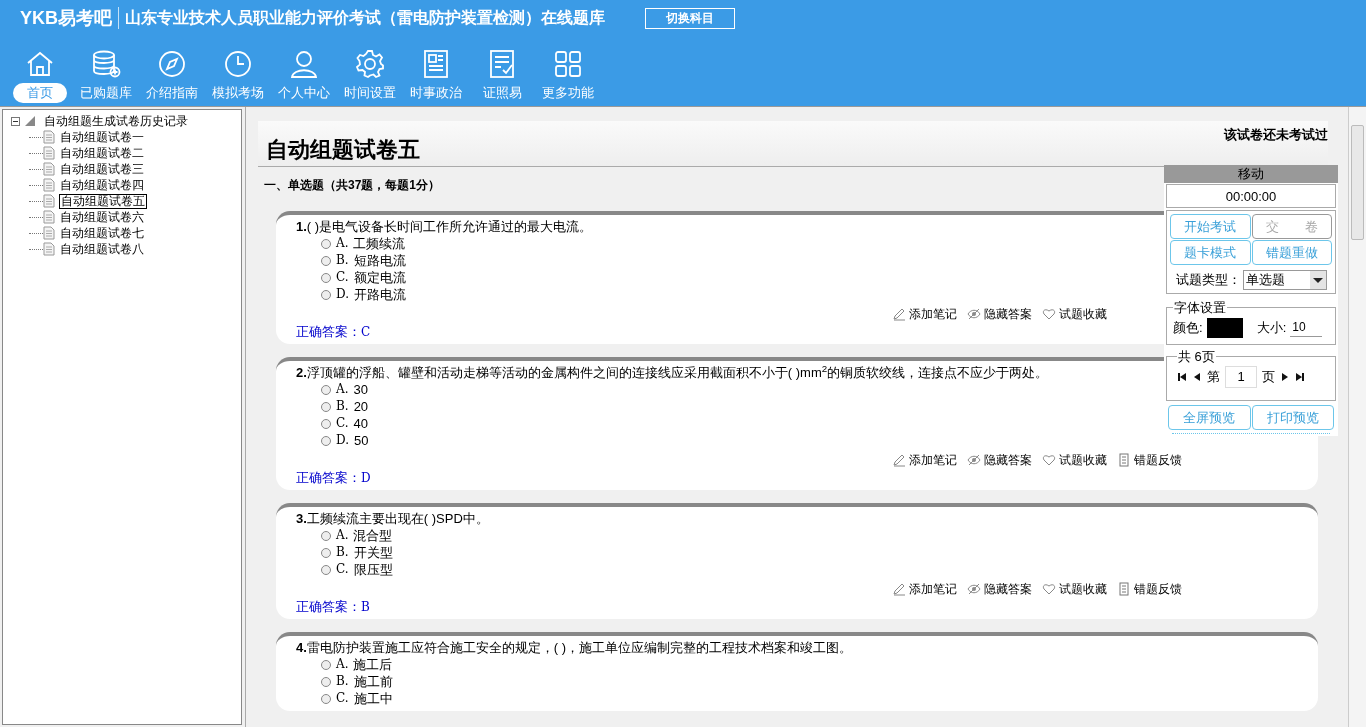 Image resolution: width=1366 pixels, height=727 pixels. I want to click on option-text: 工频续流, so click(379, 243).